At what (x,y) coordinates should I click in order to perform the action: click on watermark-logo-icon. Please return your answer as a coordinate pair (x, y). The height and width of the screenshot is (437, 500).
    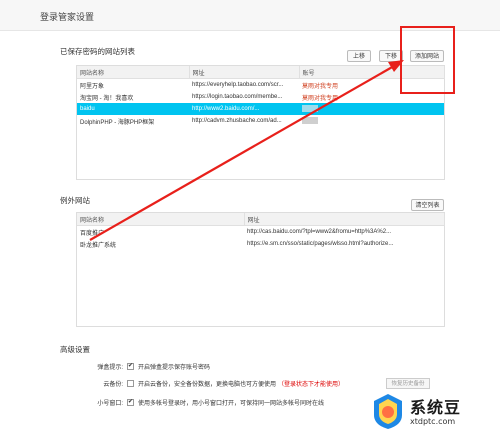
    Looking at the image, I should click on (388, 411).